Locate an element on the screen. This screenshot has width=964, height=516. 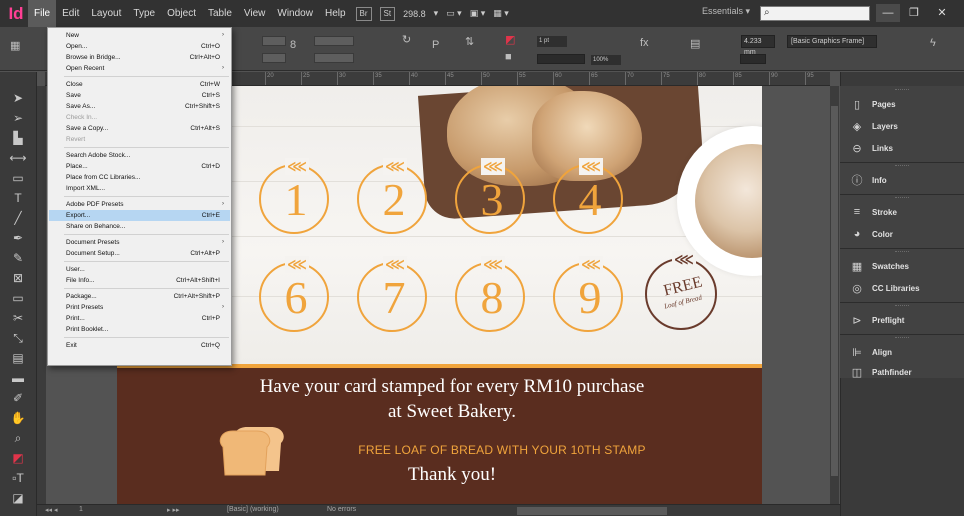
panel-color: ◕ Color is located at coordinates (902, 234).